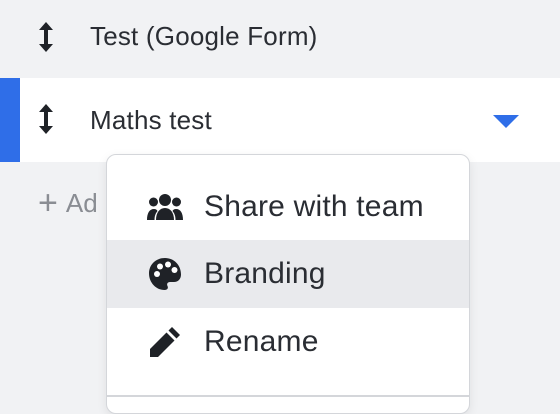 The image size is (560, 414). I want to click on menu-item-label: Share with team, so click(314, 206).